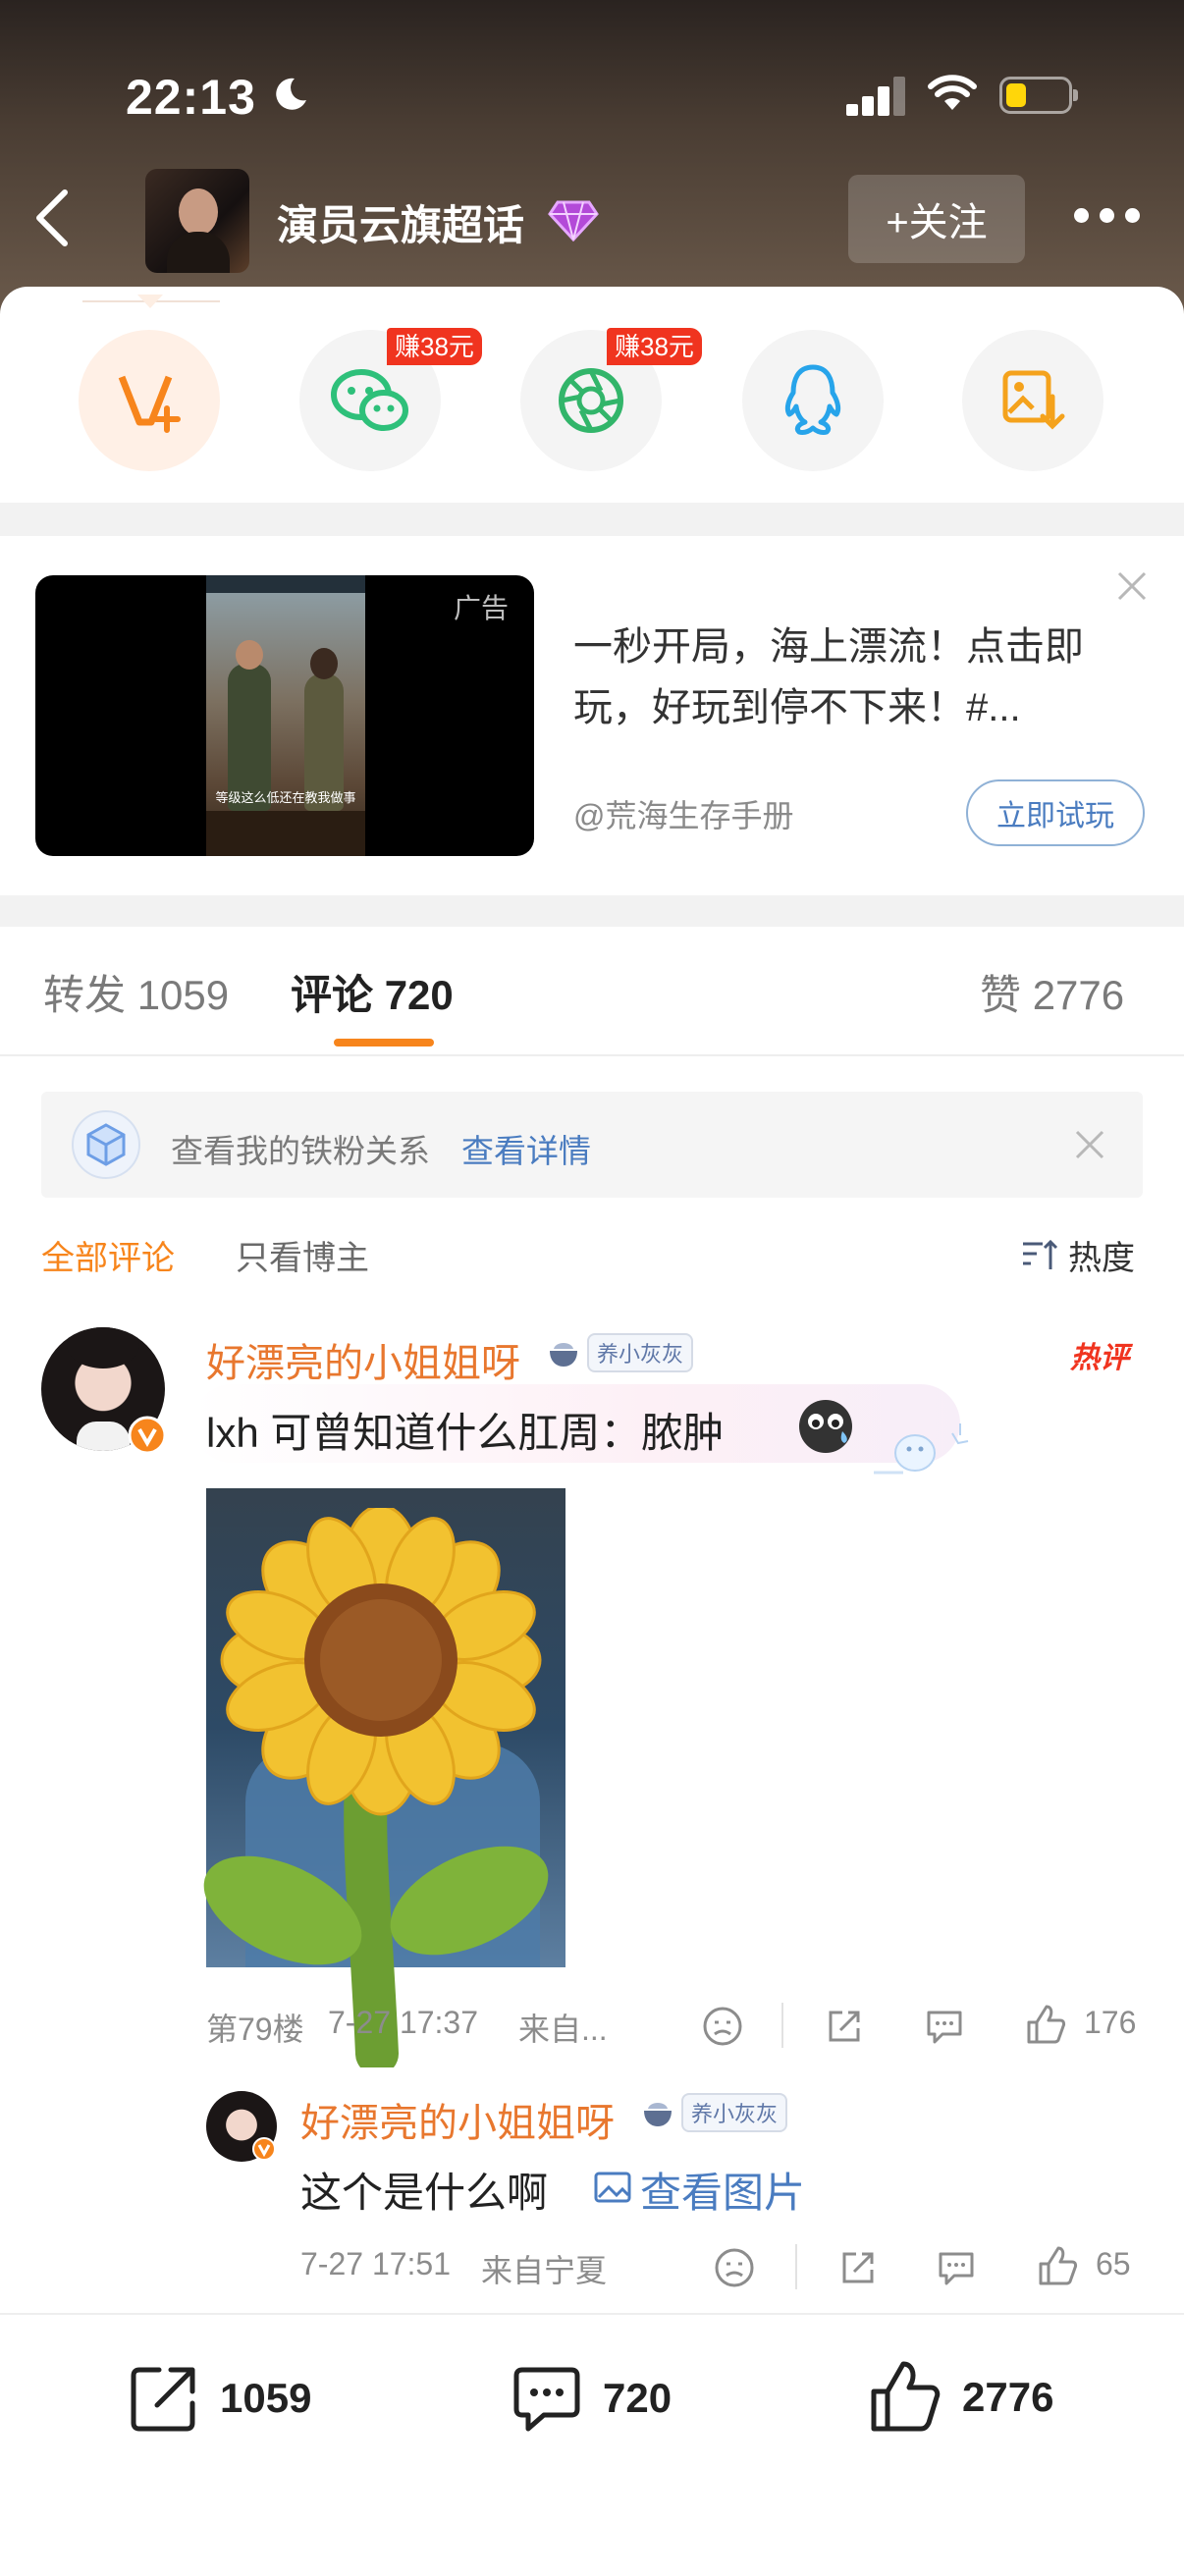  I want to click on reply-reply-icon, so click(956, 2267).